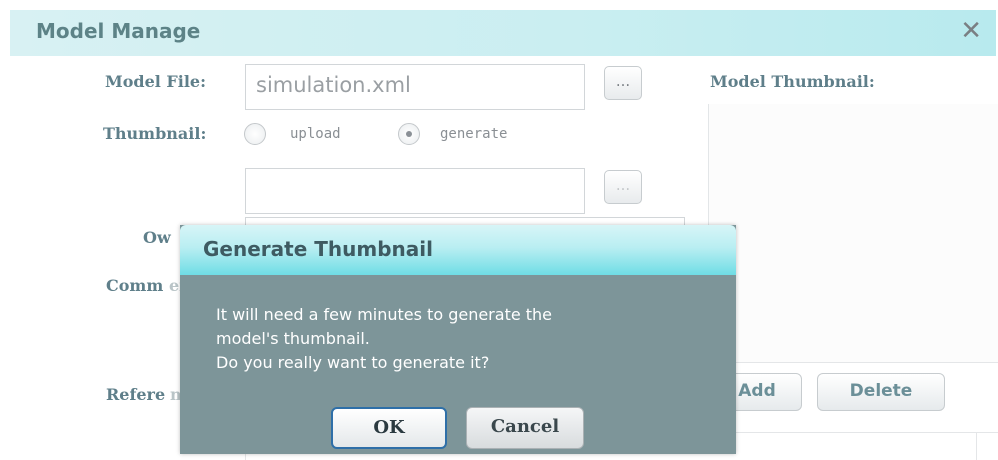  What do you see at coordinates (881, 392) in the screenshot?
I see `delete-button: Delete` at bounding box center [881, 392].